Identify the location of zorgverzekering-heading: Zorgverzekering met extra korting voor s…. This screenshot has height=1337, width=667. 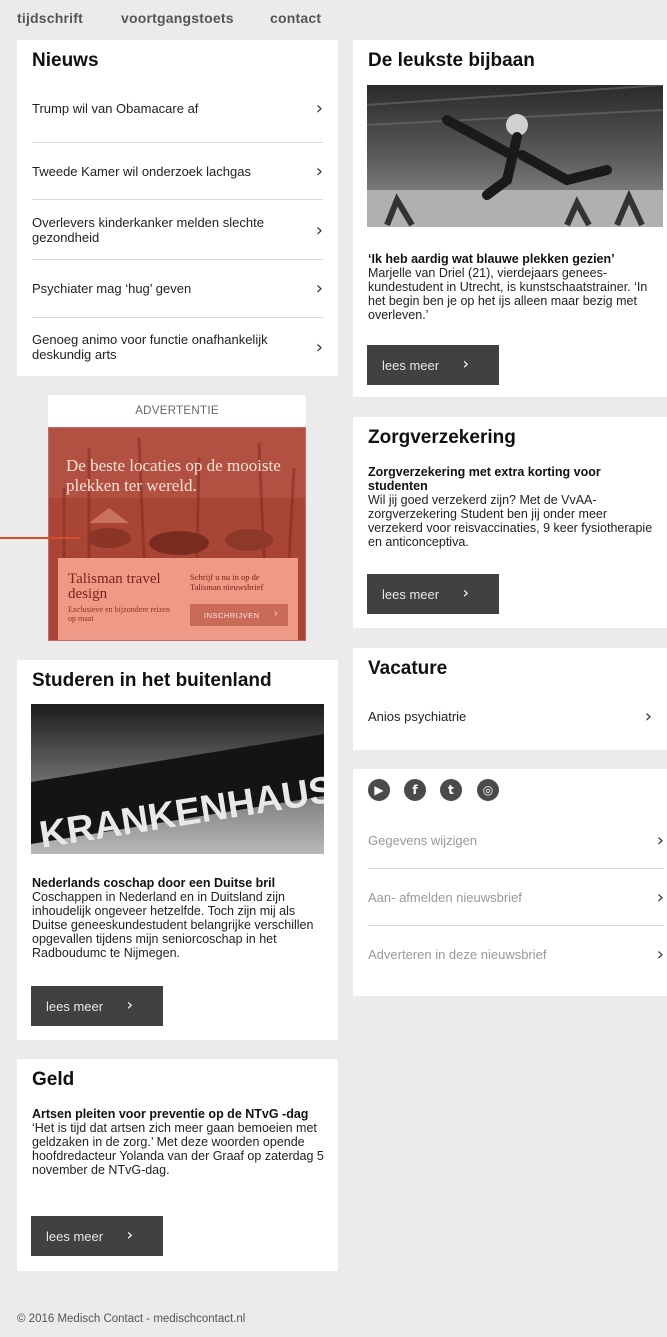
(511, 479).